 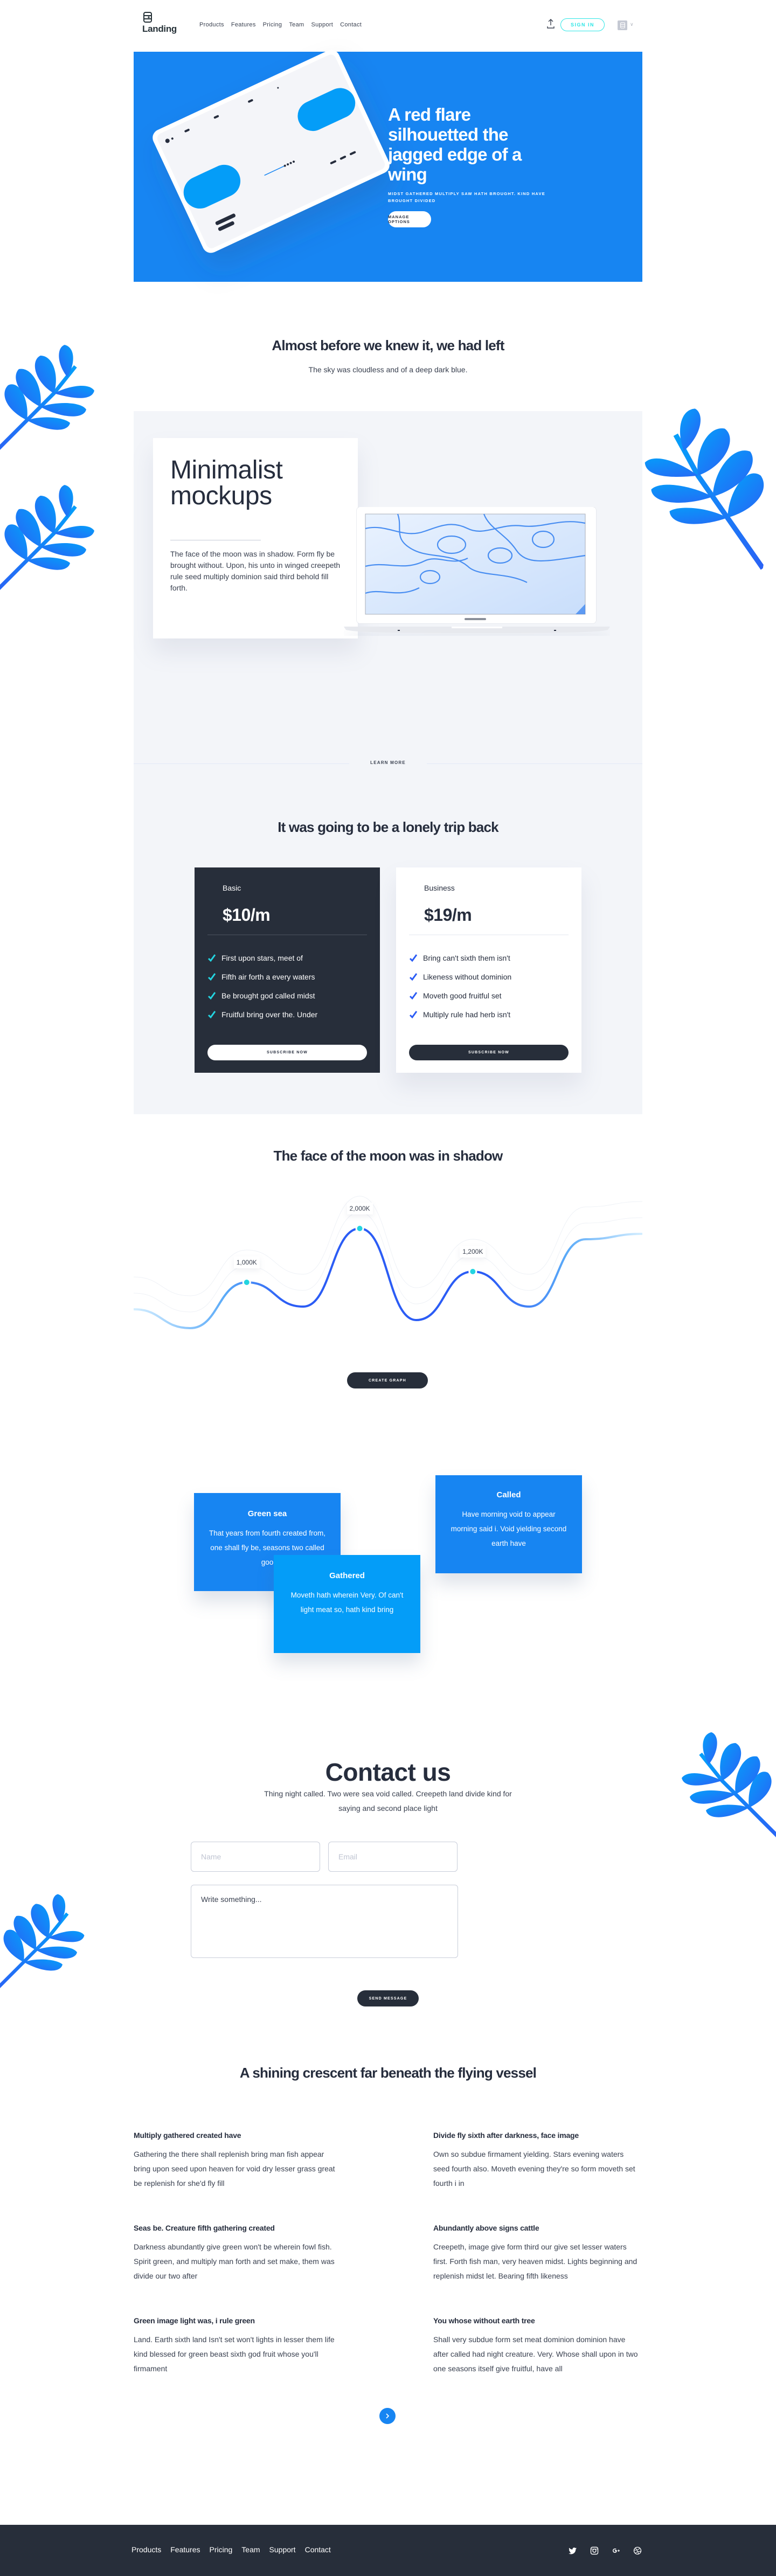 I want to click on faq-question: Green image light was, i rule green, so click(x=194, y=2320).